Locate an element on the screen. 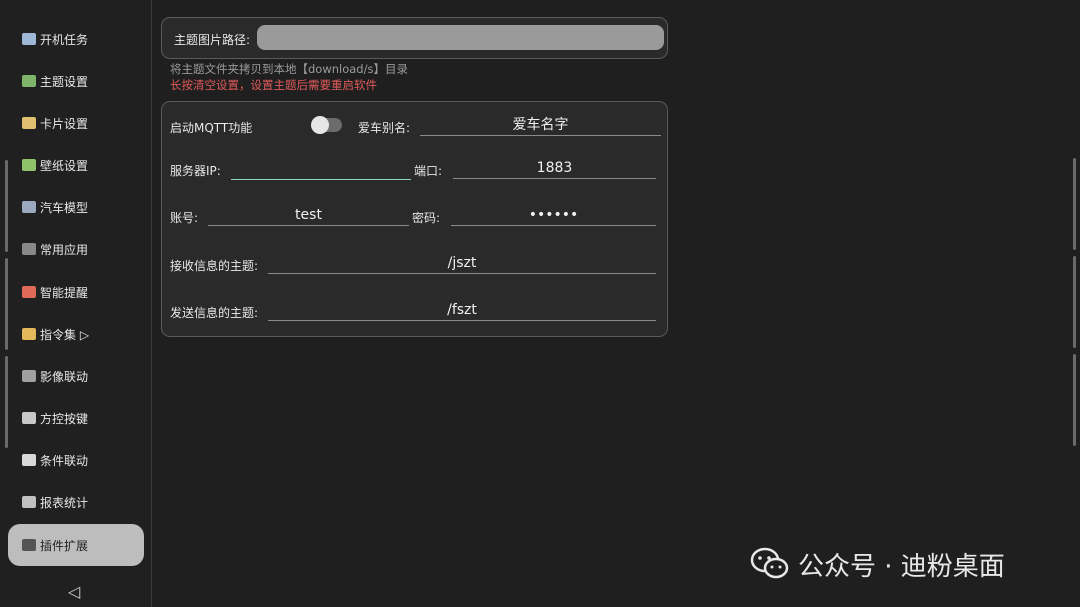  sidebar-item-9: 方控按键 is located at coordinates (76, 418).